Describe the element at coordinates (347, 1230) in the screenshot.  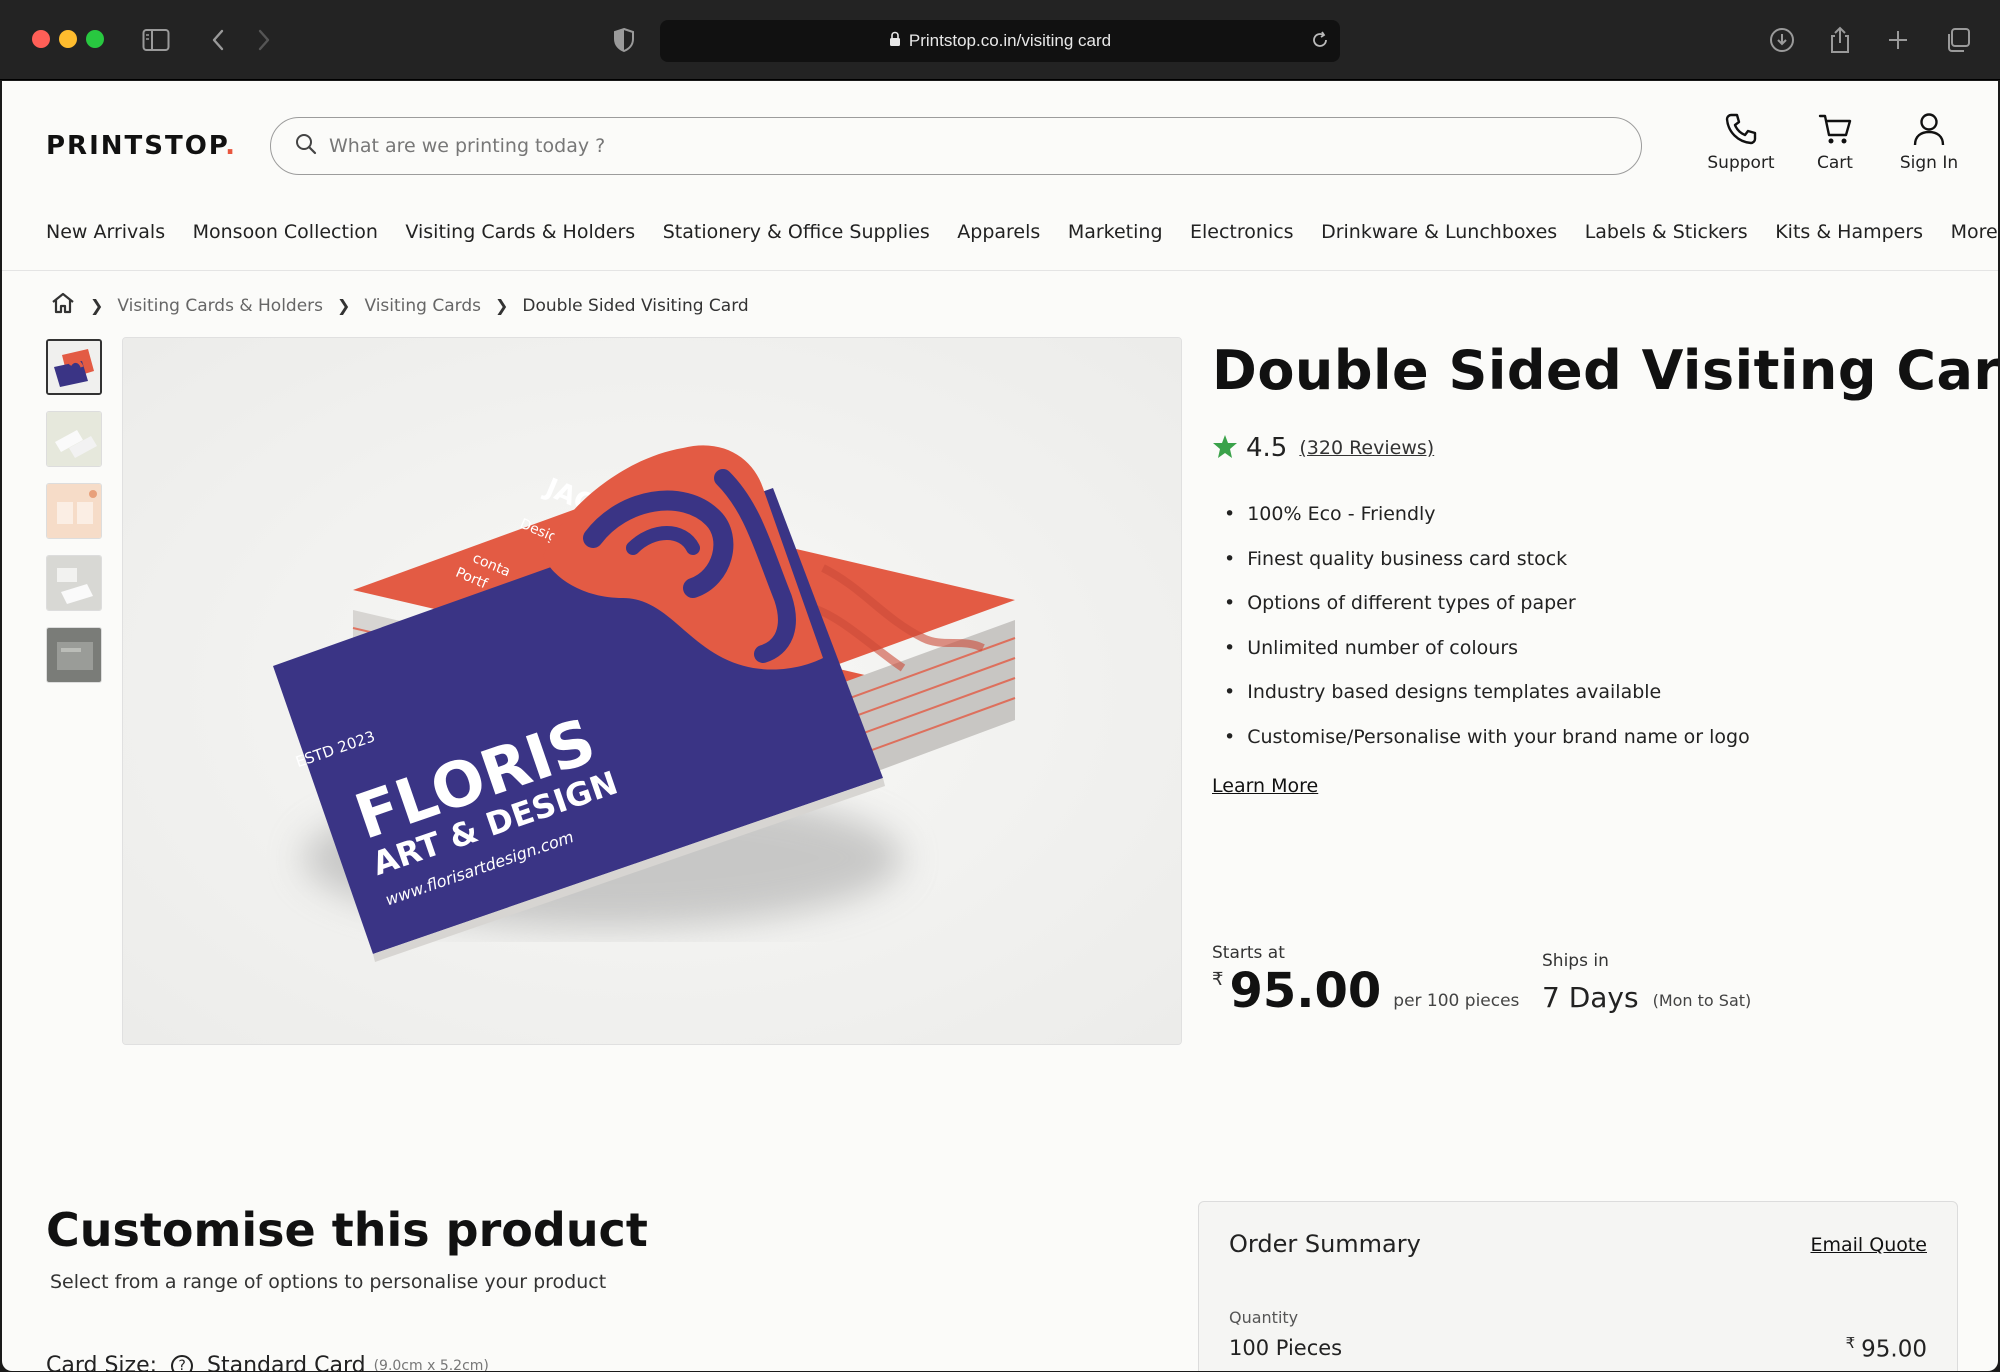
I see `customise-title: Customise this product` at that location.